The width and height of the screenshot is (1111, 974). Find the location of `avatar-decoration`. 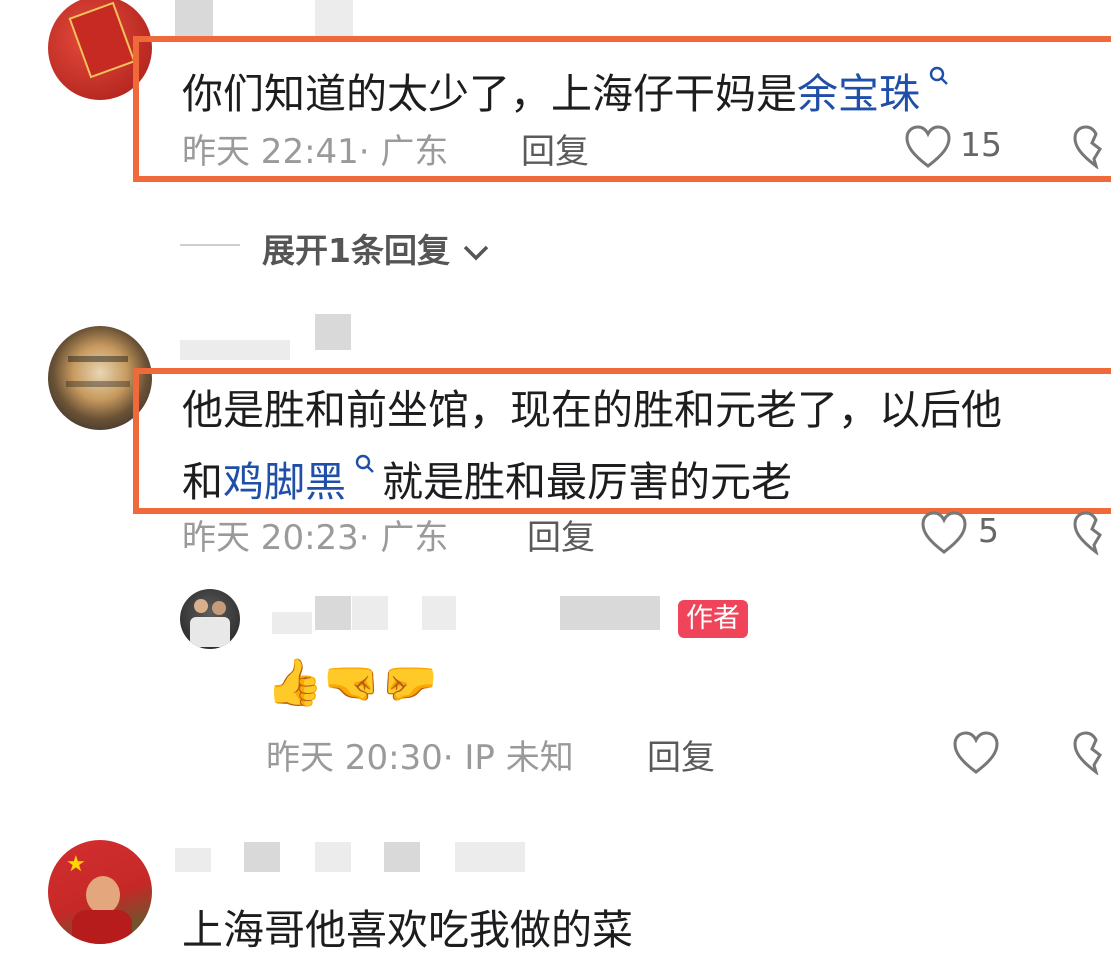

avatar-decoration is located at coordinates (102, 40).